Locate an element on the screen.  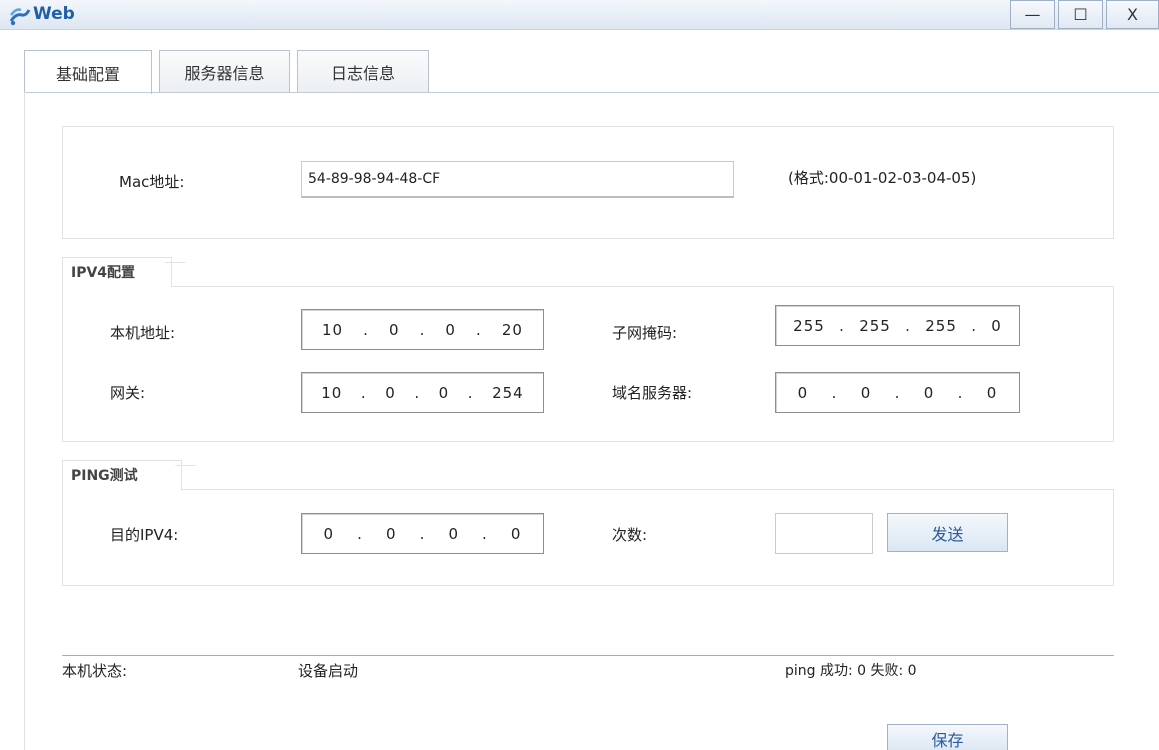
ping-result: ping 成功: 0 失败: 0 is located at coordinates (851, 671).